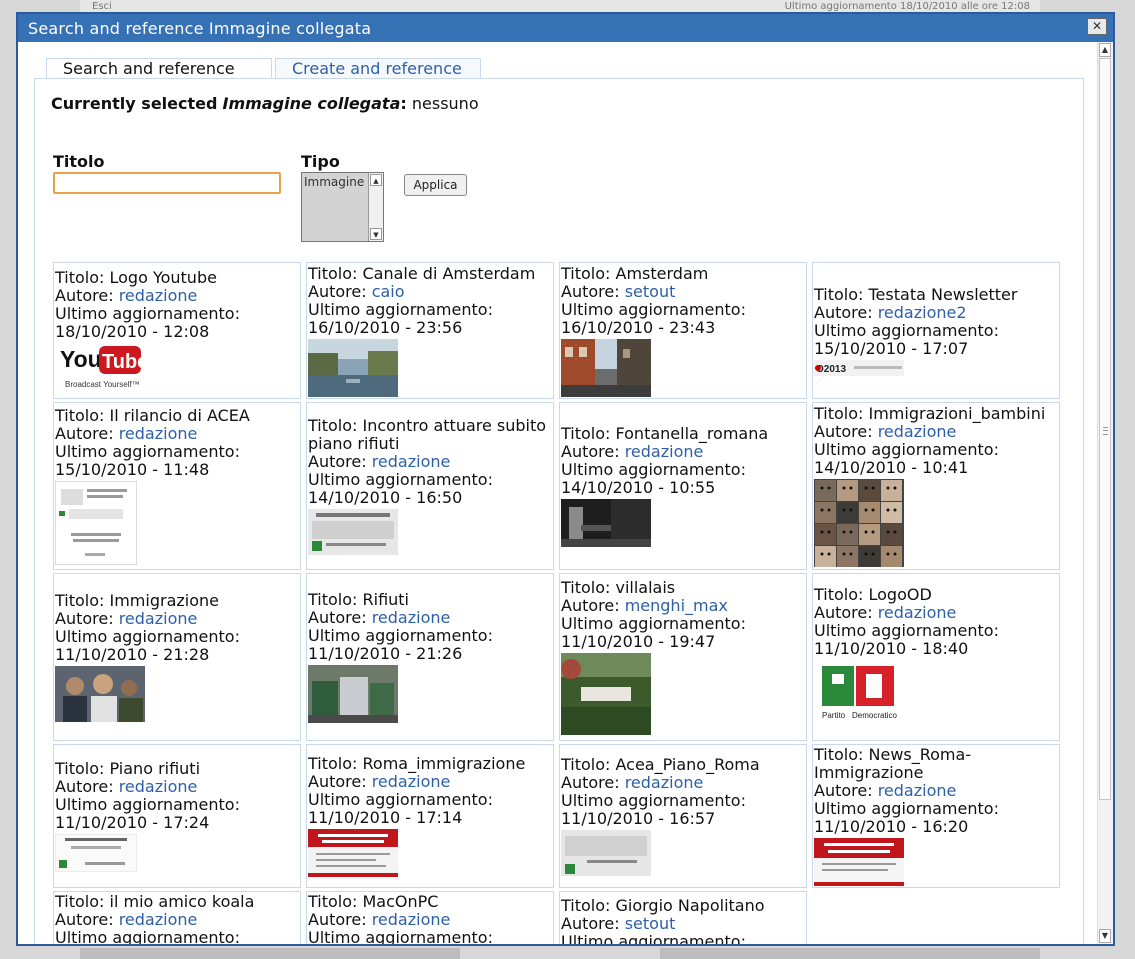 The width and height of the screenshot is (1135, 959). I want to click on result-title: Titolo: Immigrazioni_bambini, so click(930, 413).